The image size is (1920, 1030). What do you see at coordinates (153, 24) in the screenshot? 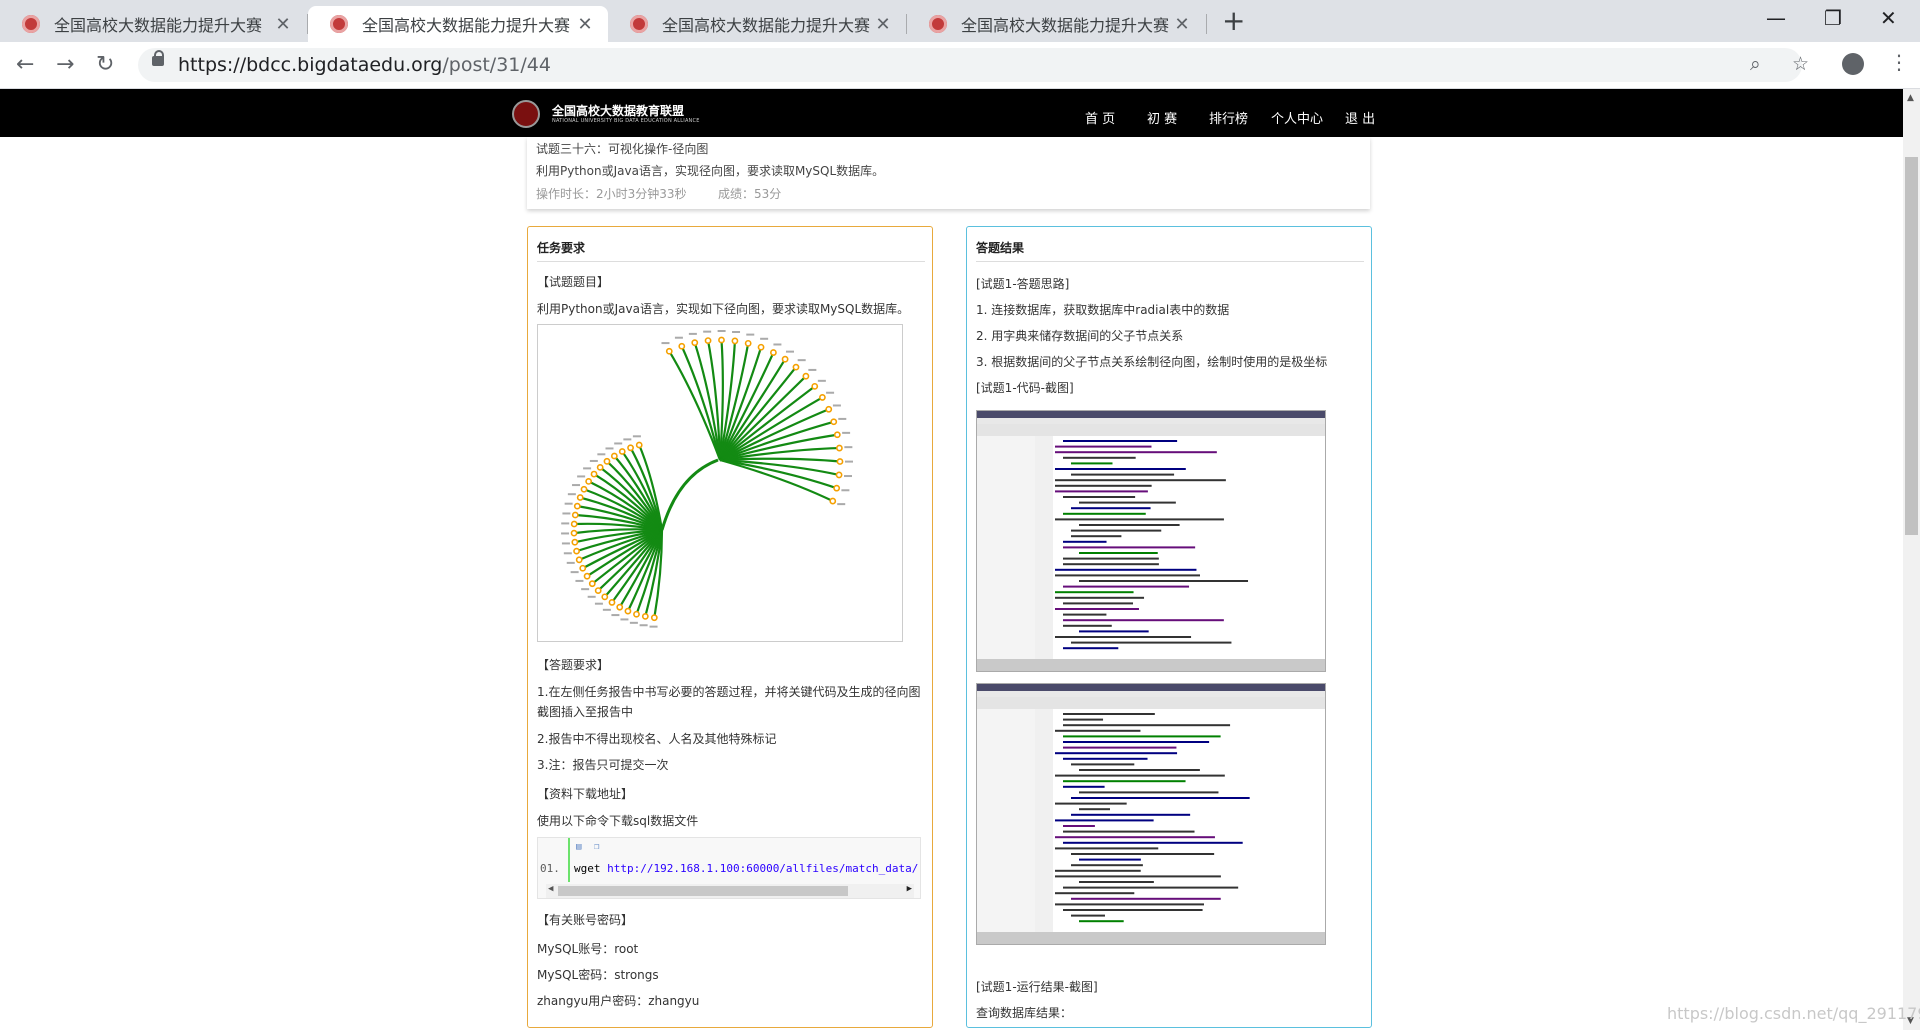
I see `browser-tab-1: 全国高校大数据能力提升大赛 ✕` at bounding box center [153, 24].